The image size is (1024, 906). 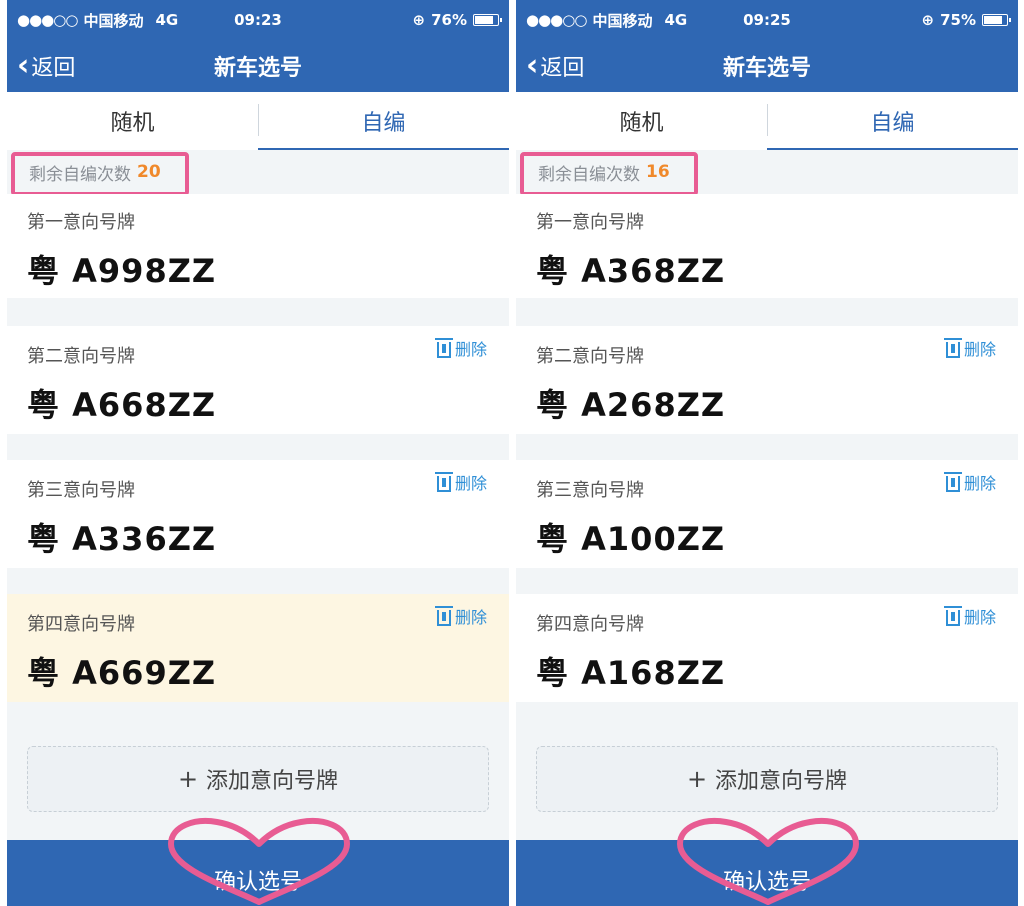 What do you see at coordinates (631, 271) in the screenshot?
I see `plate-number: 粤 A368ZZ` at bounding box center [631, 271].